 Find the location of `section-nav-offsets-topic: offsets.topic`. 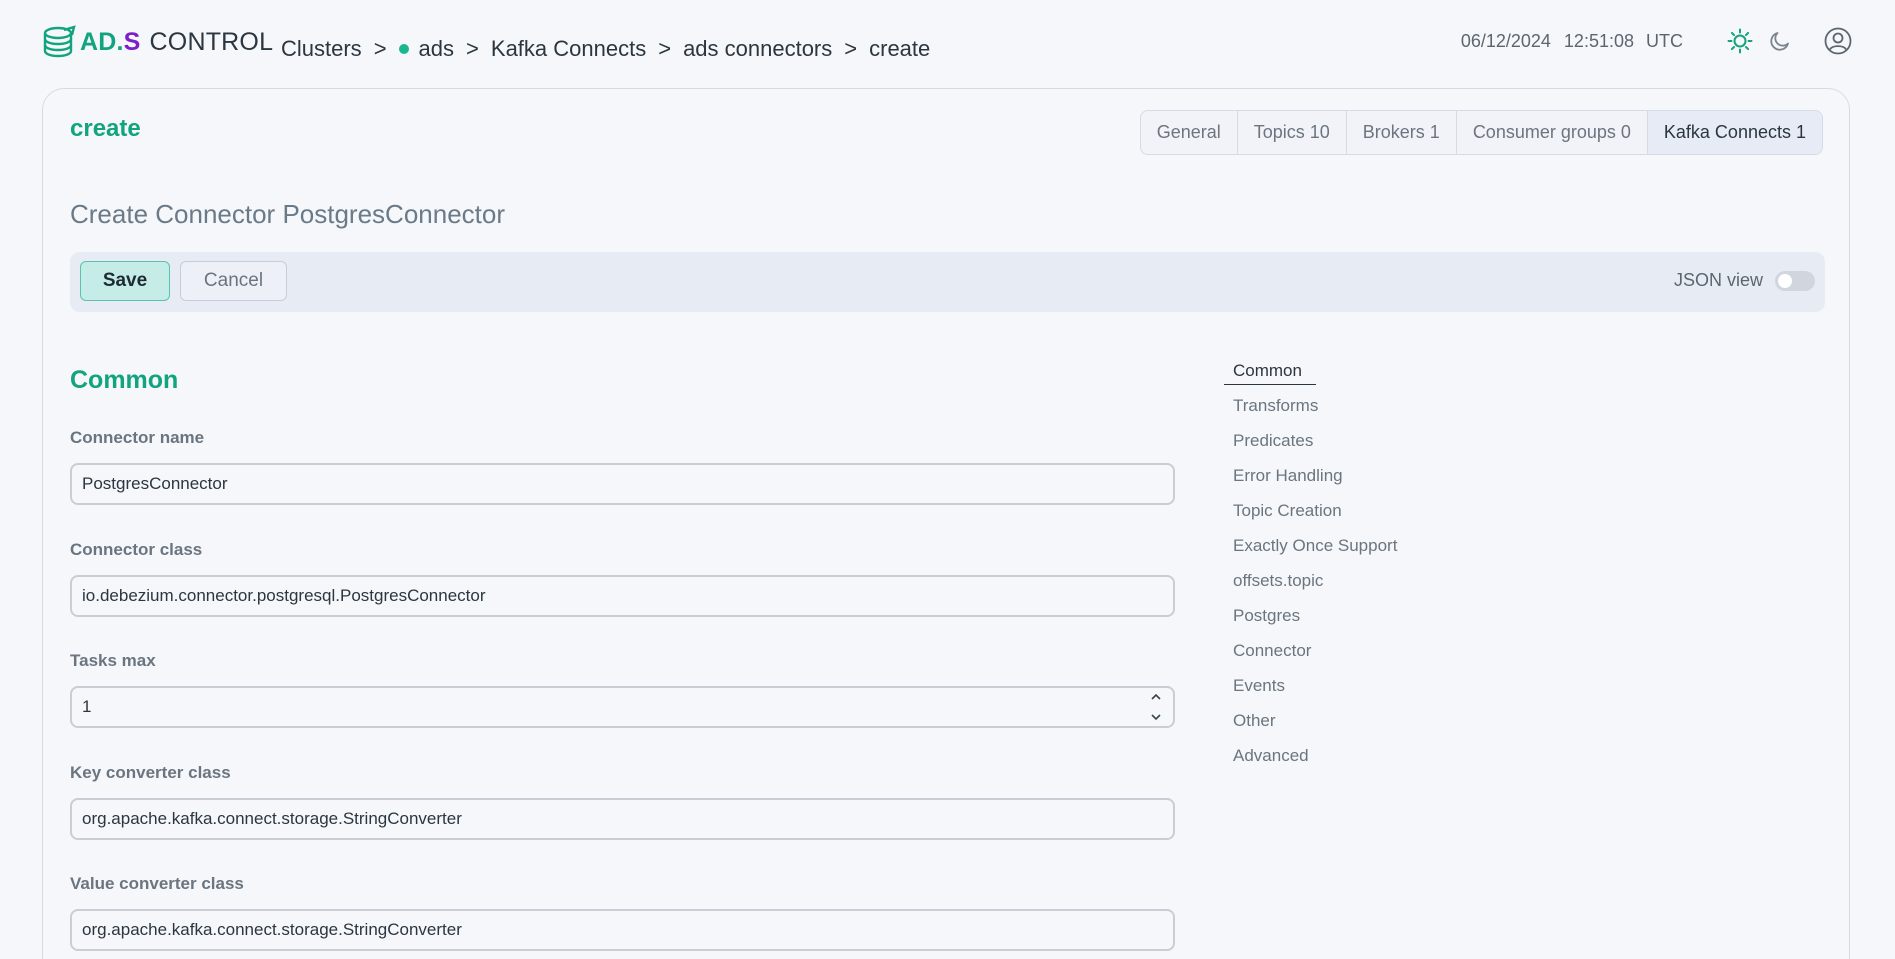

section-nav-offsets-topic: offsets.topic is located at coordinates (1310, 588).